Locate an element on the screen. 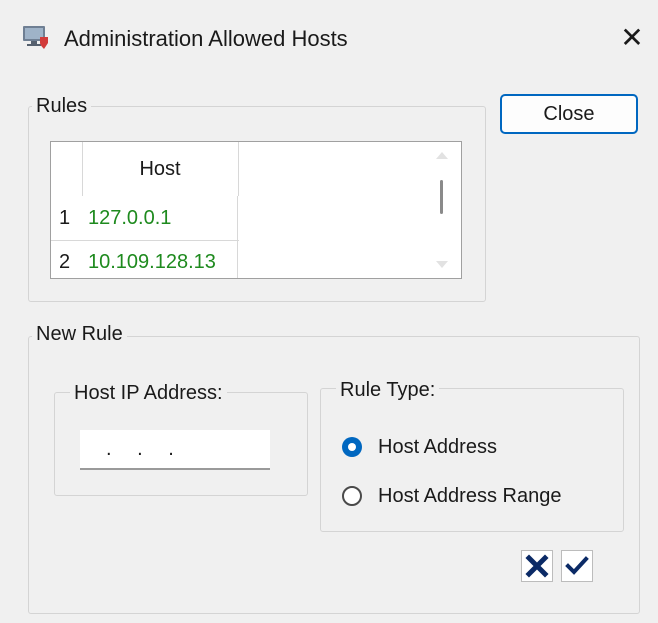 This screenshot has height=623, width=658. radio-label: Host Address is located at coordinates (437, 447).